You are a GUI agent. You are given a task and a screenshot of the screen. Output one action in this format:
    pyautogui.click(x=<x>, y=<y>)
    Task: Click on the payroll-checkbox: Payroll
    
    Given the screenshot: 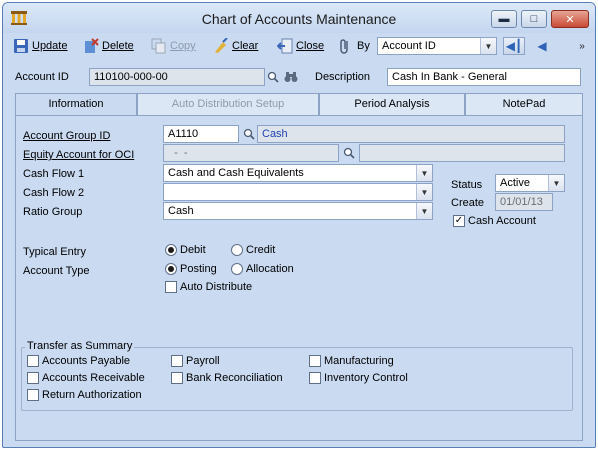 What is the action you would take?
    pyautogui.click(x=195, y=361)
    